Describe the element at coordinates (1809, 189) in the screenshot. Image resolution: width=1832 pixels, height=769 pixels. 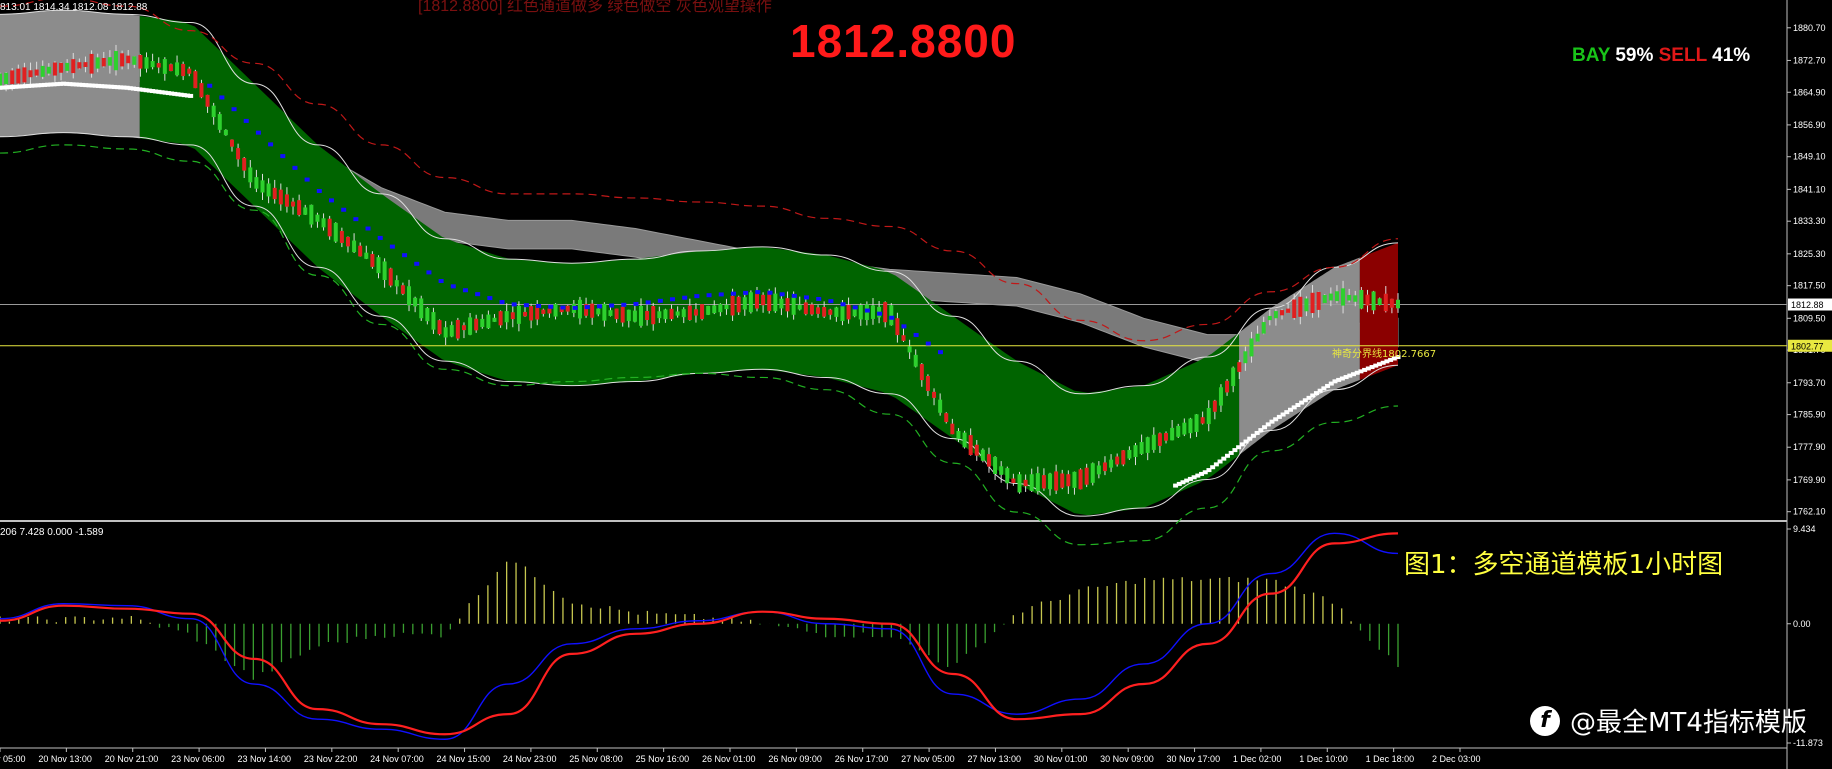
I see `y-tick-label: 1841.10` at that location.